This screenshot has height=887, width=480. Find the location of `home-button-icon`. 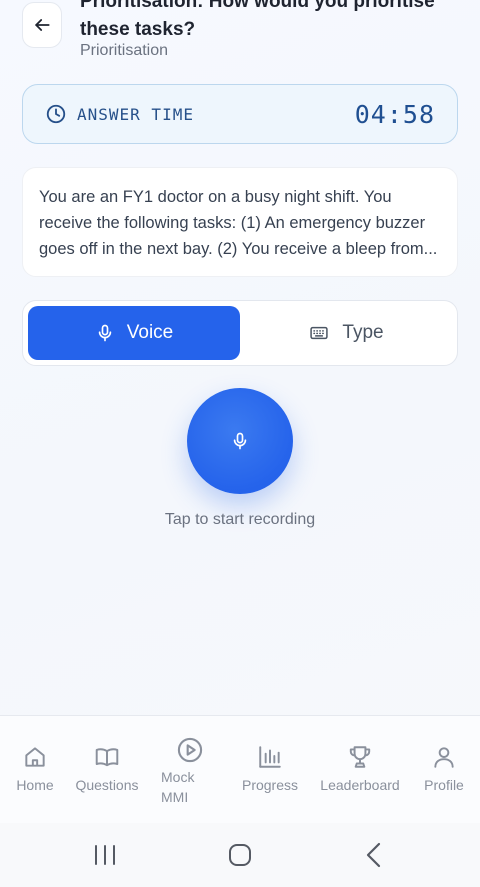

home-button-icon is located at coordinates (240, 855).